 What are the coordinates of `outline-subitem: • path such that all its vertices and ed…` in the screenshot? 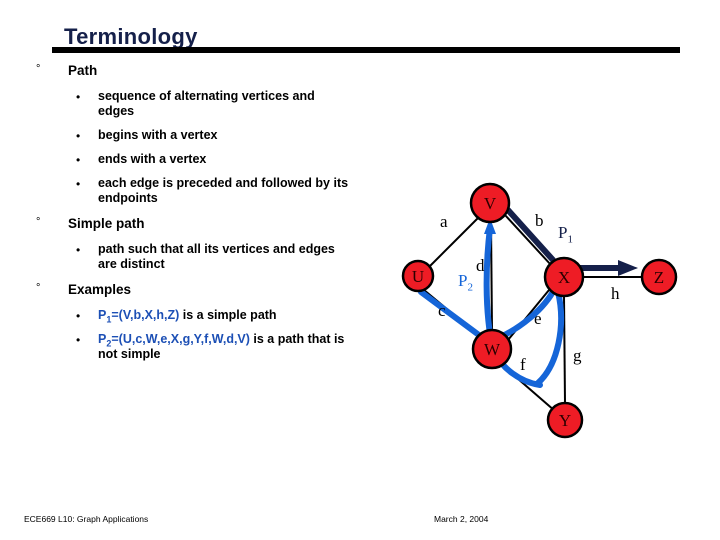 It's located at (210, 257).